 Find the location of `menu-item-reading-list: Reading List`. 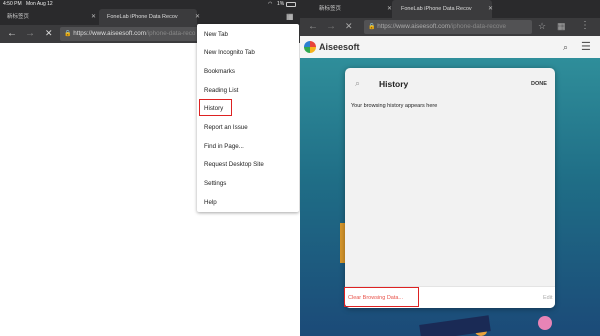

menu-item-reading-list: Reading List is located at coordinates (221, 90).